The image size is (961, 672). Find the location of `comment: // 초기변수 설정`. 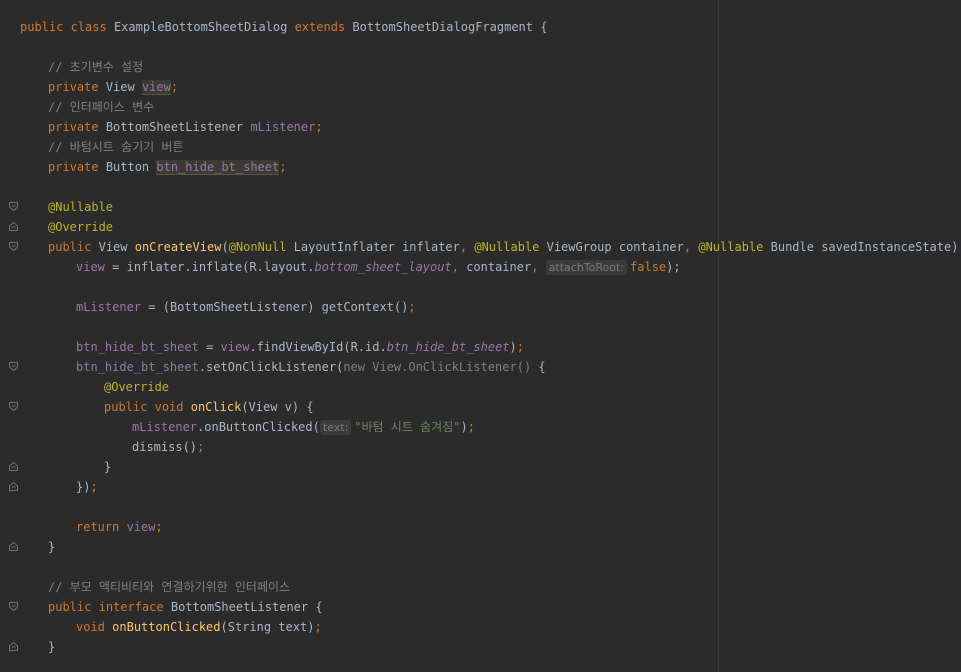

comment: // 초기변수 설정 is located at coordinates (96, 67).